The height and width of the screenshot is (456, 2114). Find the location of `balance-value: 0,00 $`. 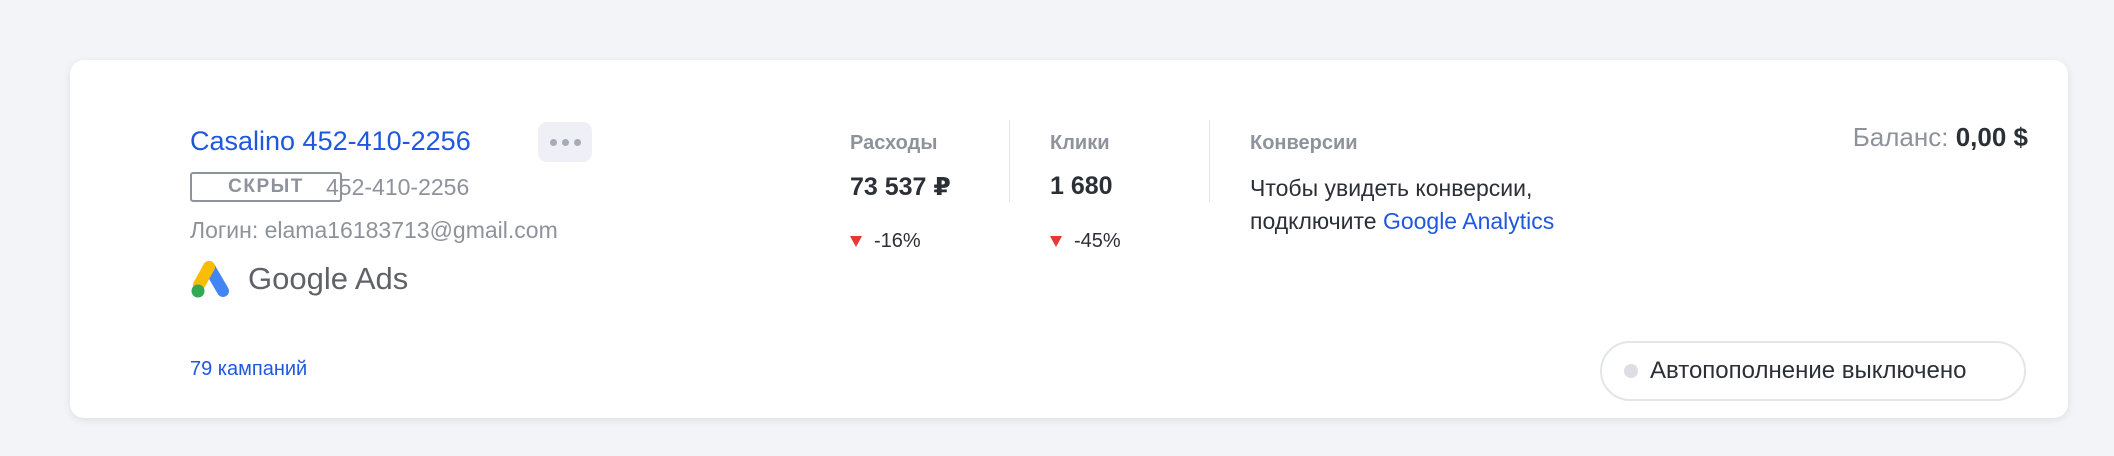

balance-value: 0,00 $ is located at coordinates (1991, 137).